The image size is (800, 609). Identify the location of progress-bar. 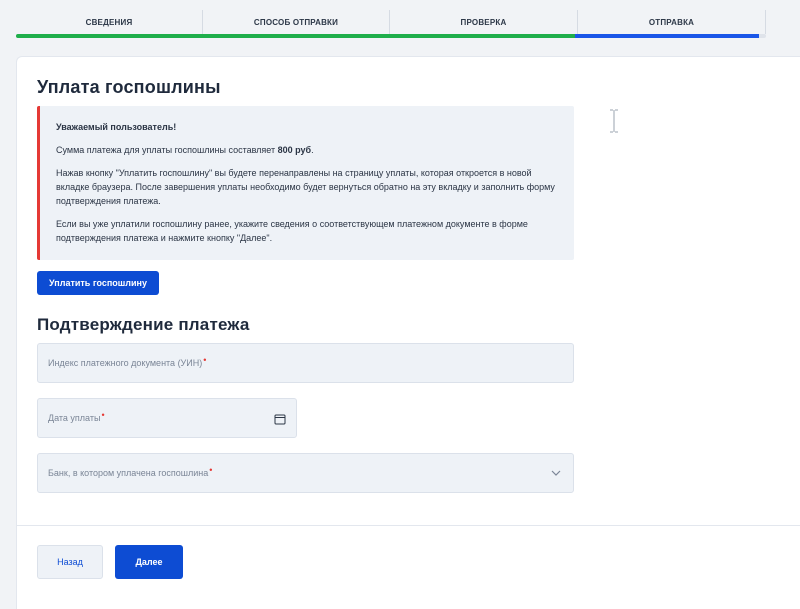
(391, 36).